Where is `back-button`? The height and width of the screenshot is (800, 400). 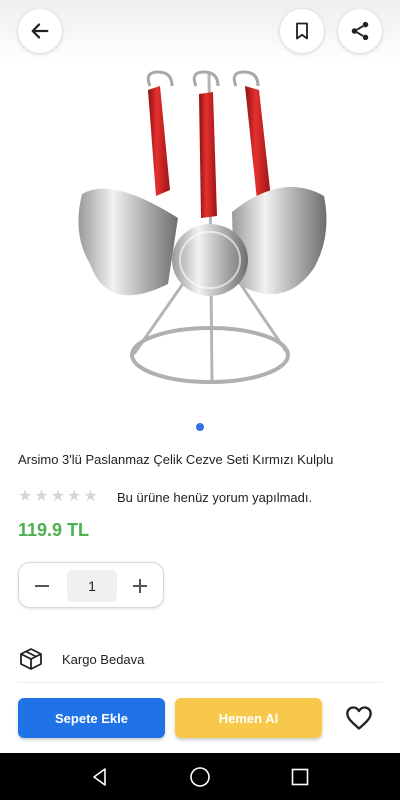
back-button is located at coordinates (40, 31).